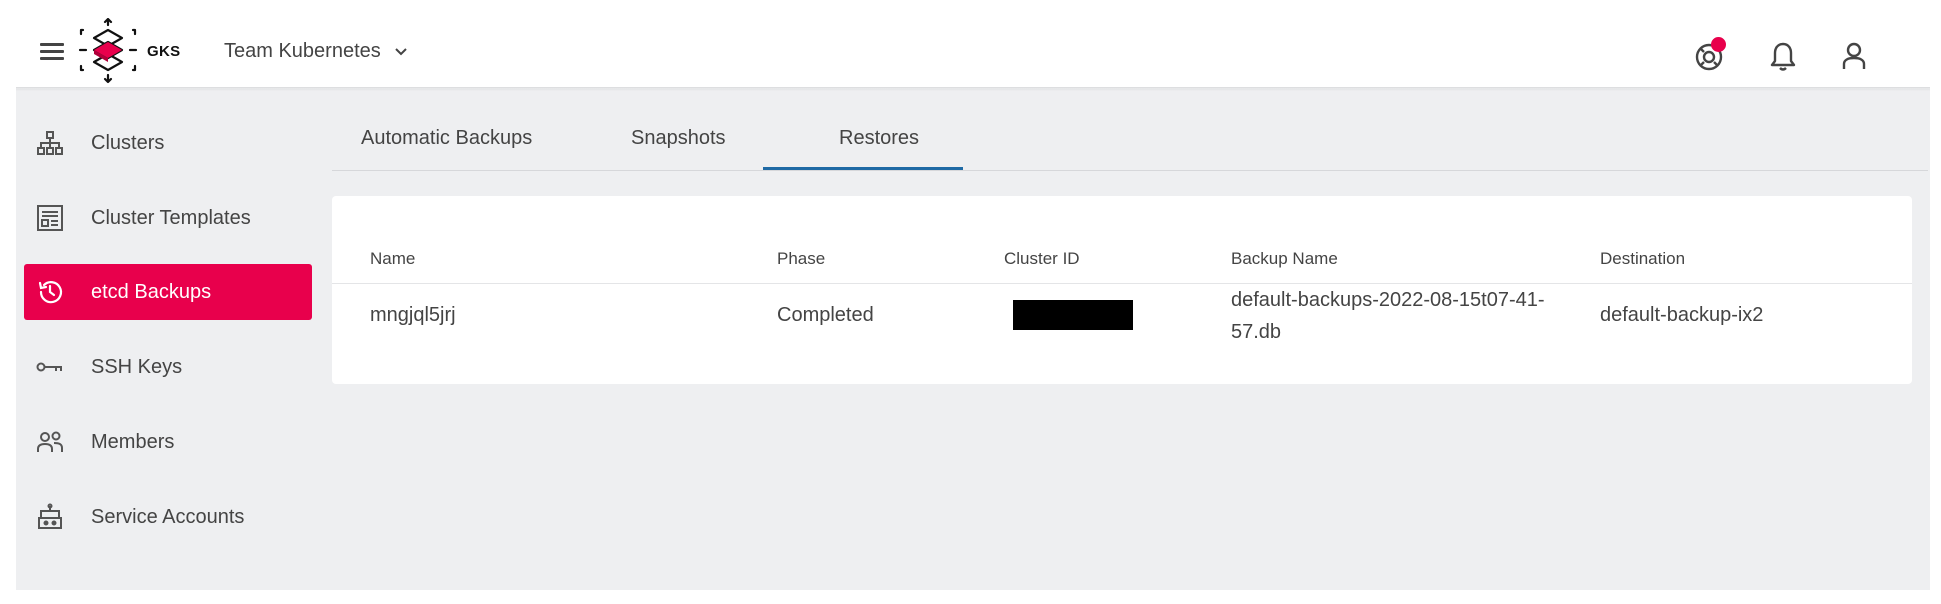  I want to click on bell-icon, so click(1783, 56).